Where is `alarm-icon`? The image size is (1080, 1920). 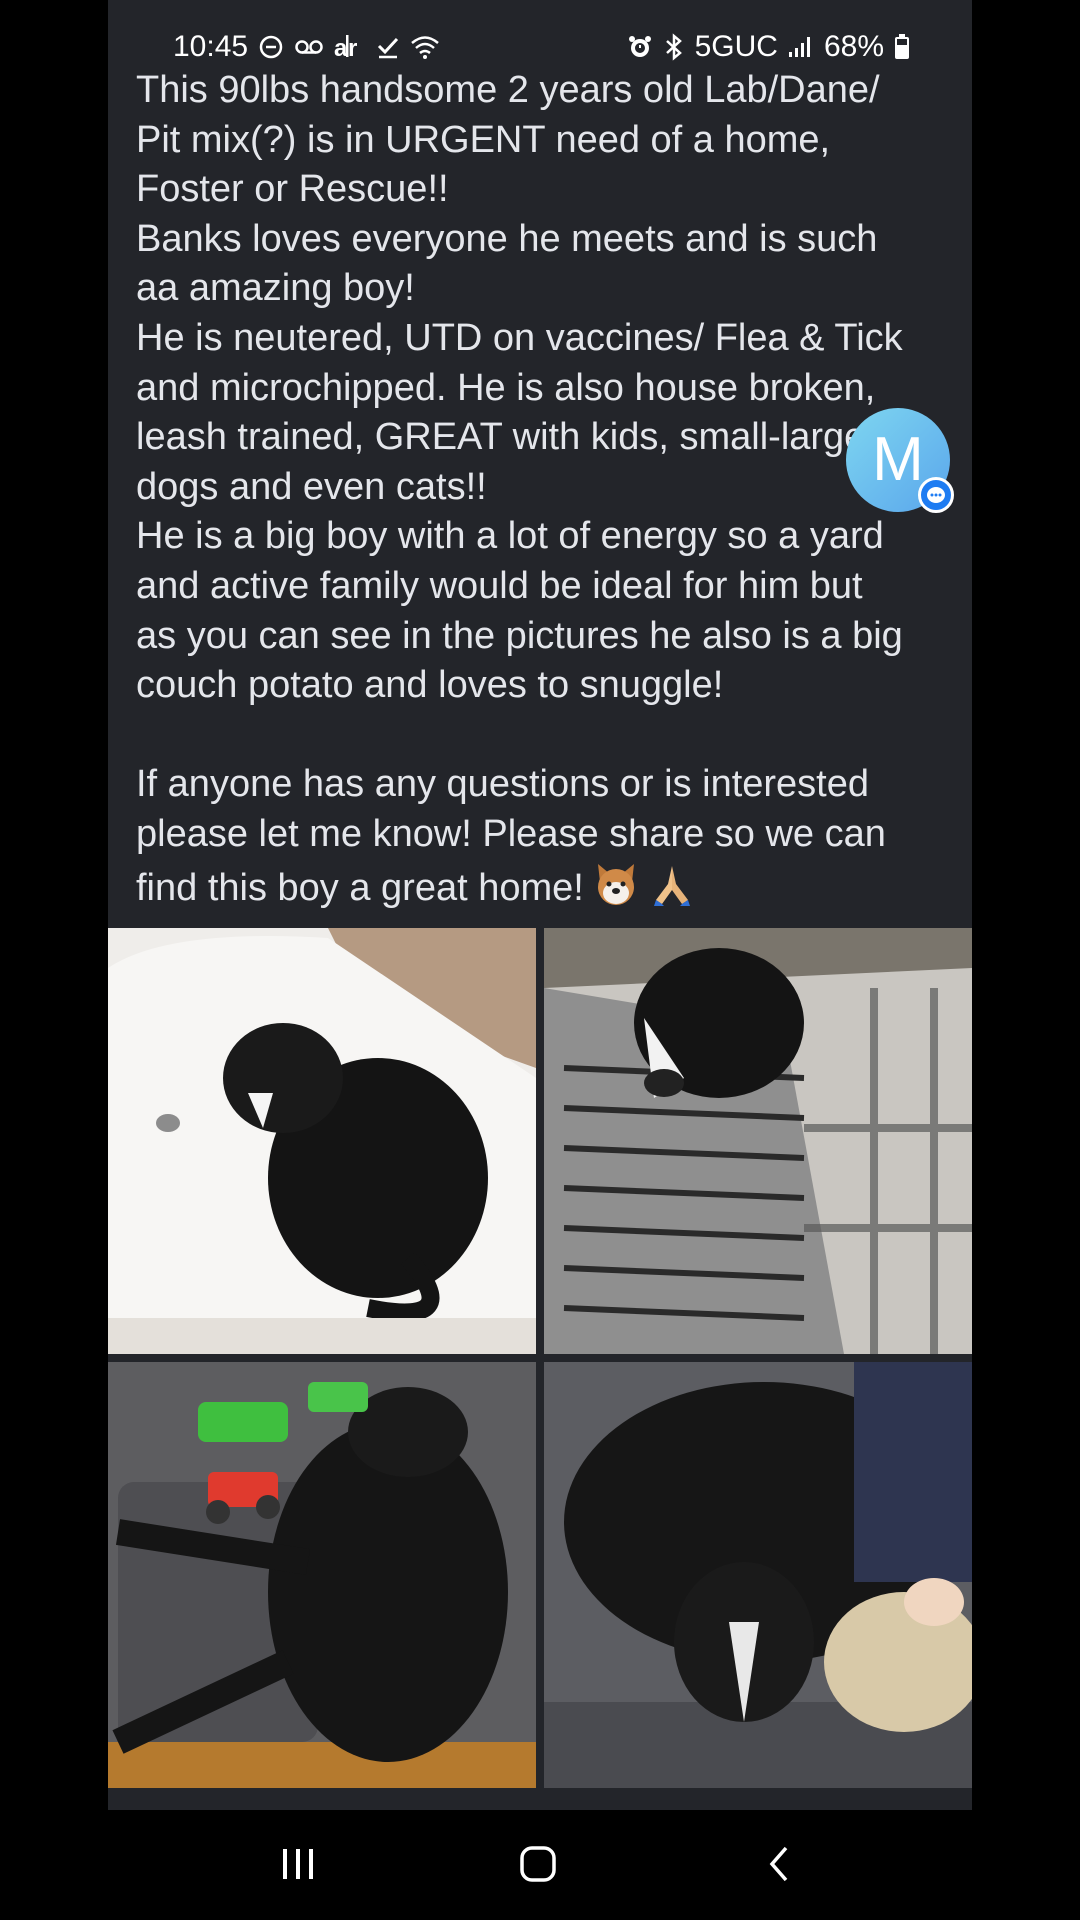 alarm-icon is located at coordinates (640, 47).